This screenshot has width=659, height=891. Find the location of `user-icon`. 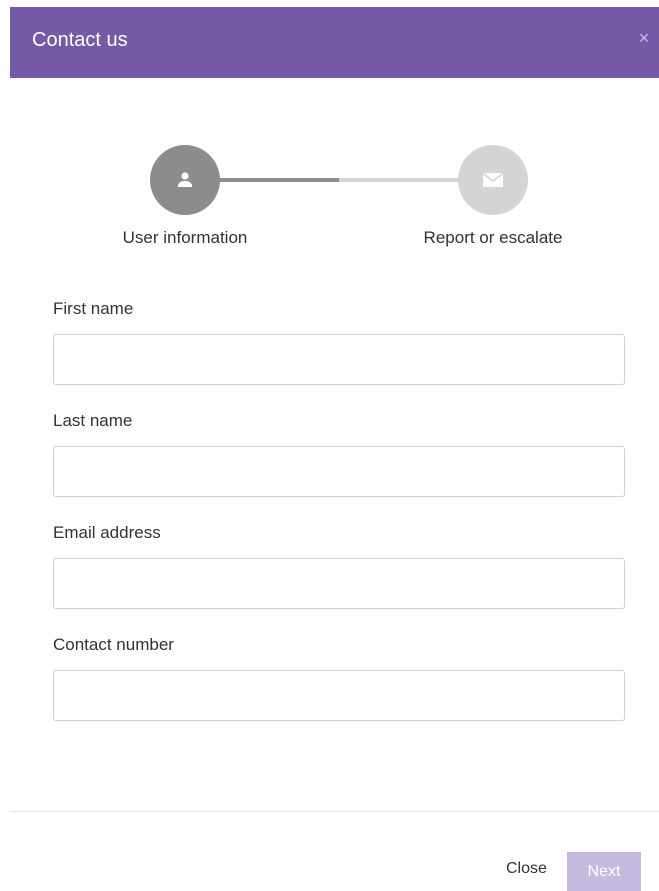

user-icon is located at coordinates (185, 179).